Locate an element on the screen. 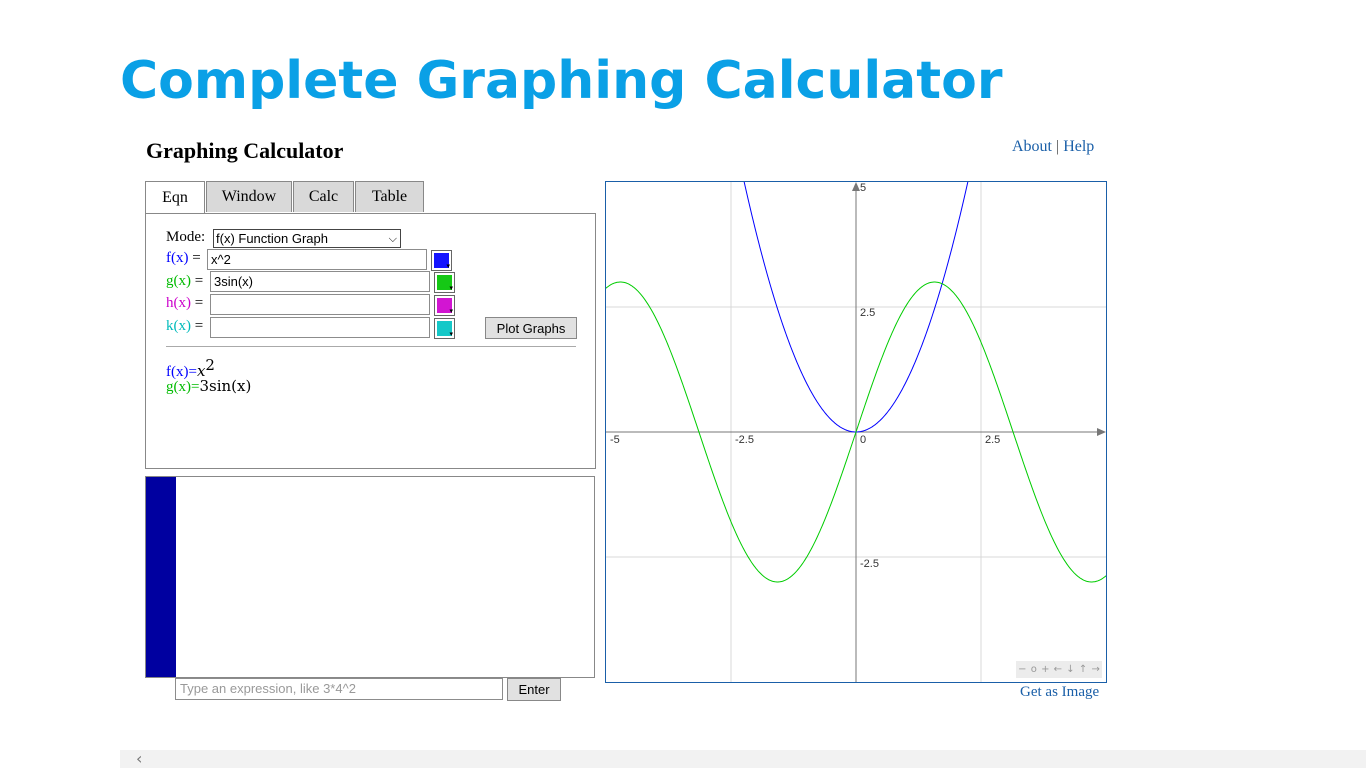 This screenshot has width=1366, height=768. hx-label: h(x) = is located at coordinates (184, 303).